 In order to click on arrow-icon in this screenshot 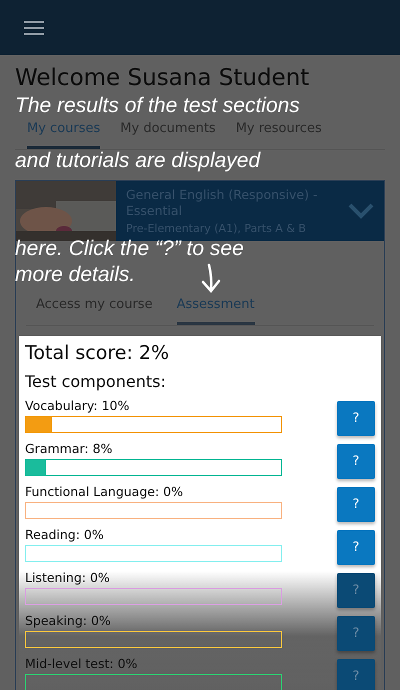, I will do `click(211, 278)`.